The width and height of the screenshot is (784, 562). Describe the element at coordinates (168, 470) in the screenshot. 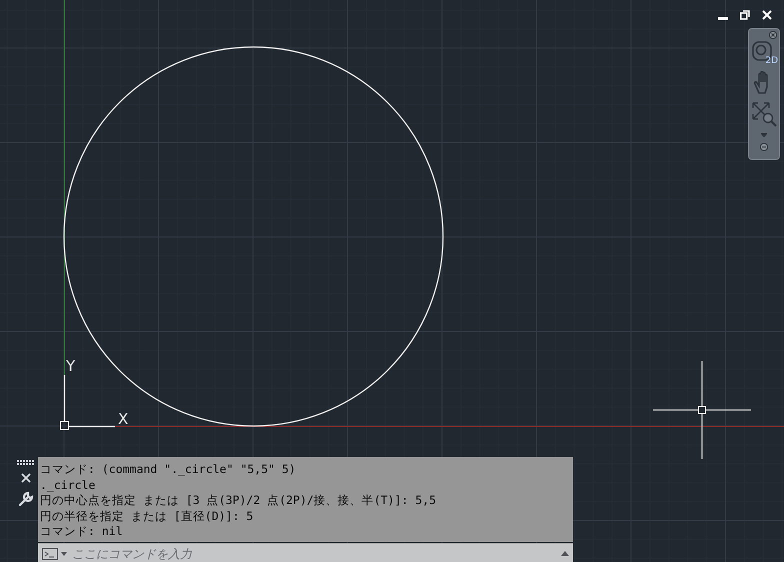

I see `history-line: コマンド: (command "._circle" "5,5" 5)` at that location.